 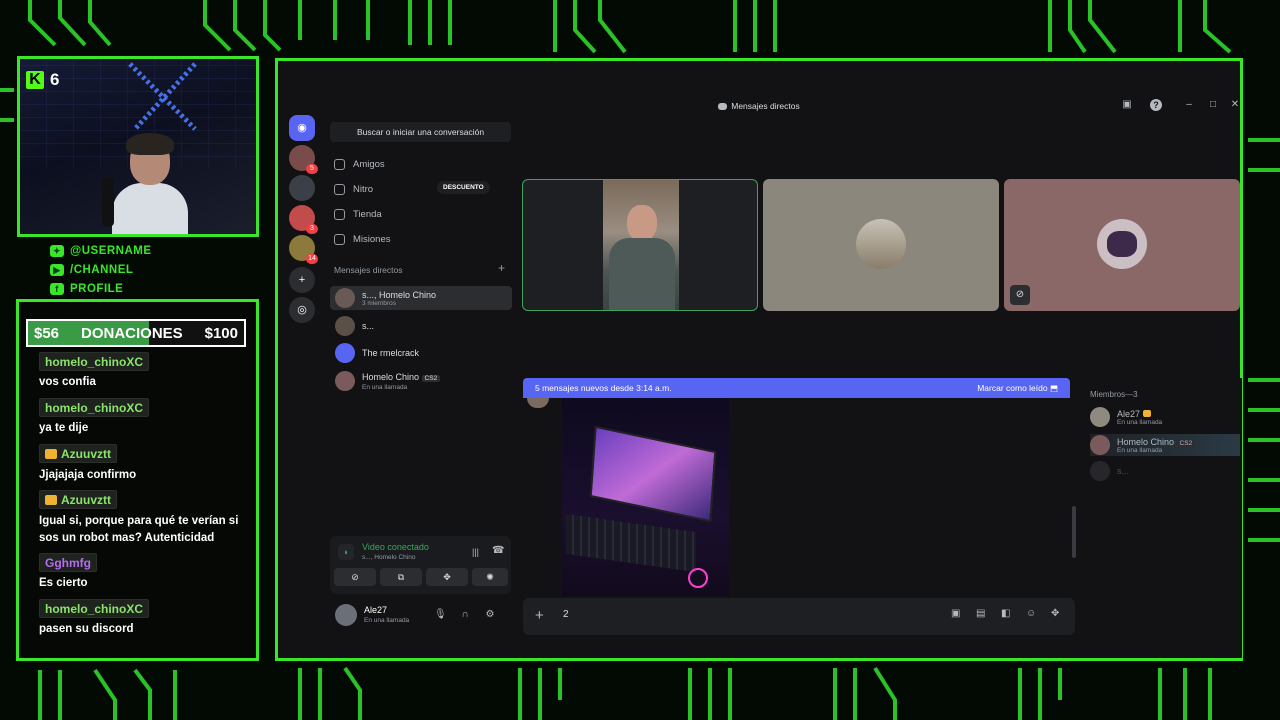 What do you see at coordinates (498, 550) in the screenshot?
I see `disconnect-icon: ☎` at bounding box center [498, 550].